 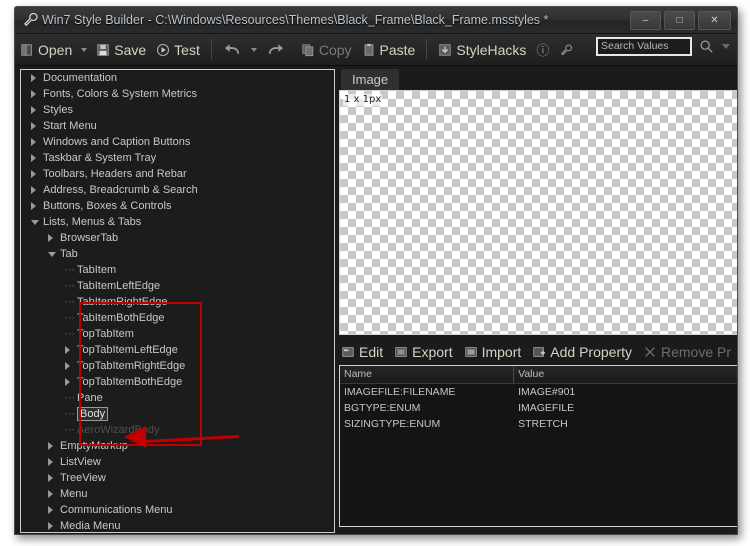 I want to click on tree-item-fonts-colors-system-metrics: Fonts, Colors & System Metrics, so click(x=177, y=94).